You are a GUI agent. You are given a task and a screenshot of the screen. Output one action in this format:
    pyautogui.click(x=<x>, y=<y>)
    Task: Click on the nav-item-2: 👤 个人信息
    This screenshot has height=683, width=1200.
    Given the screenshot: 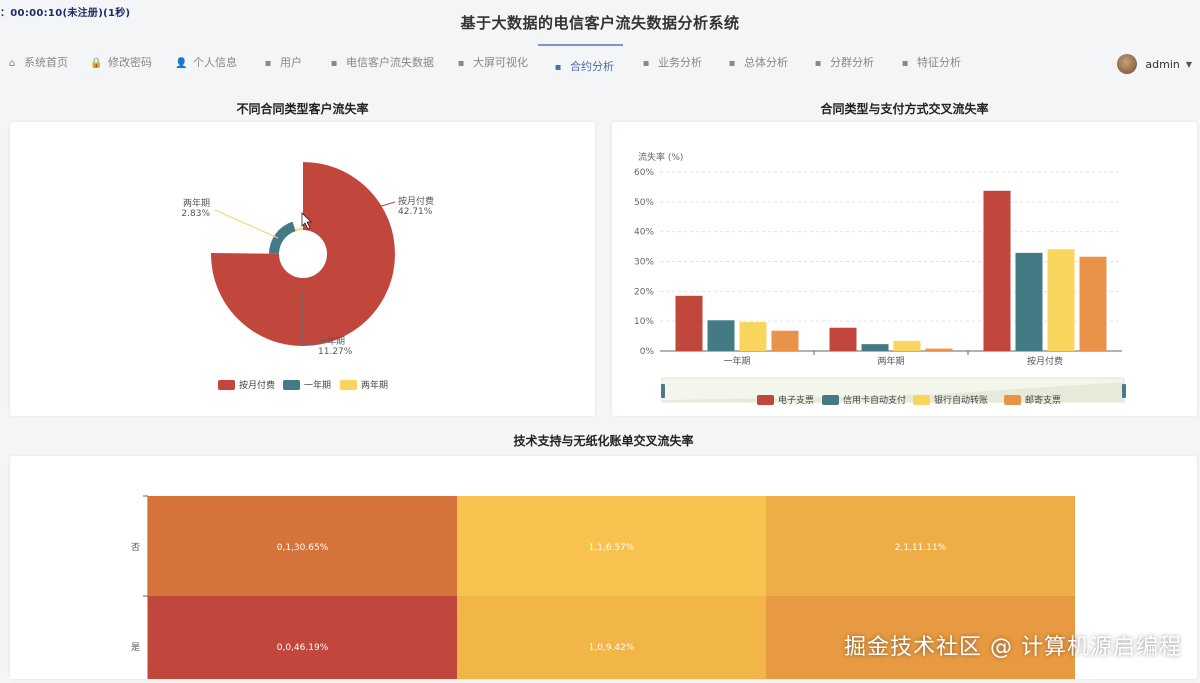 What is the action you would take?
    pyautogui.click(x=206, y=63)
    